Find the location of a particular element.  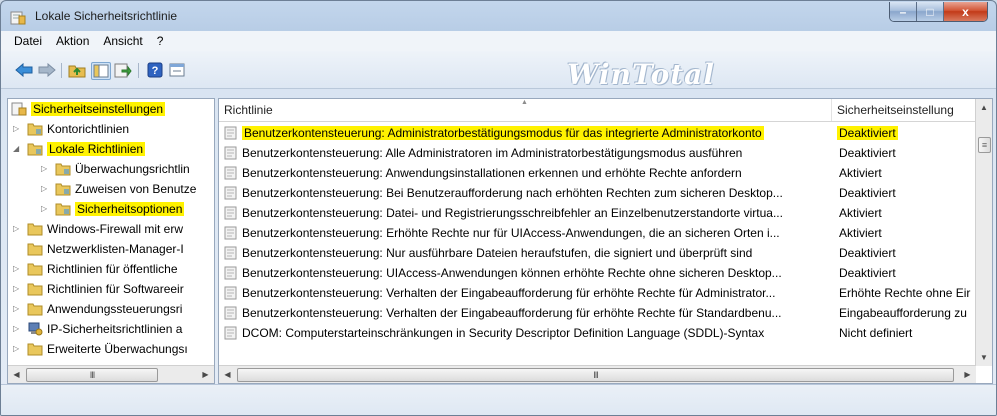

tree-item-anwendungssteuerung: ▷ Anwendungssteuerungsri is located at coordinates (97, 309).